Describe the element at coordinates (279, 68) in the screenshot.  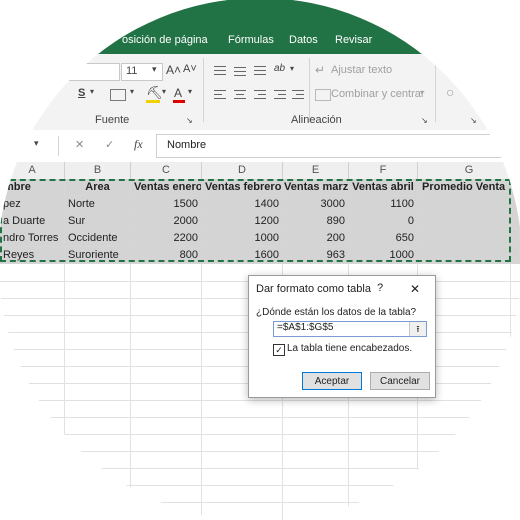
I see `orientation-button: ab` at that location.